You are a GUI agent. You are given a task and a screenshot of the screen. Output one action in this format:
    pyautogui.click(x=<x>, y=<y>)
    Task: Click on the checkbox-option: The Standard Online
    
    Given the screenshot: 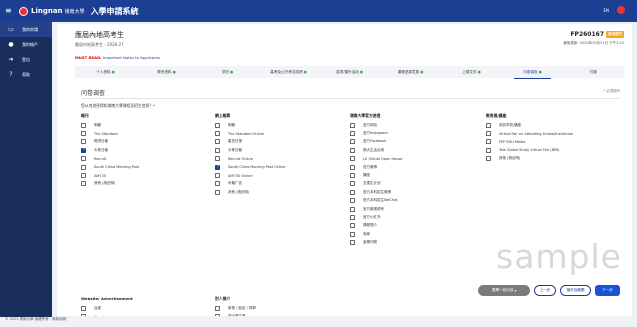 What is the action you would take?
    pyautogui.click(x=280, y=133)
    